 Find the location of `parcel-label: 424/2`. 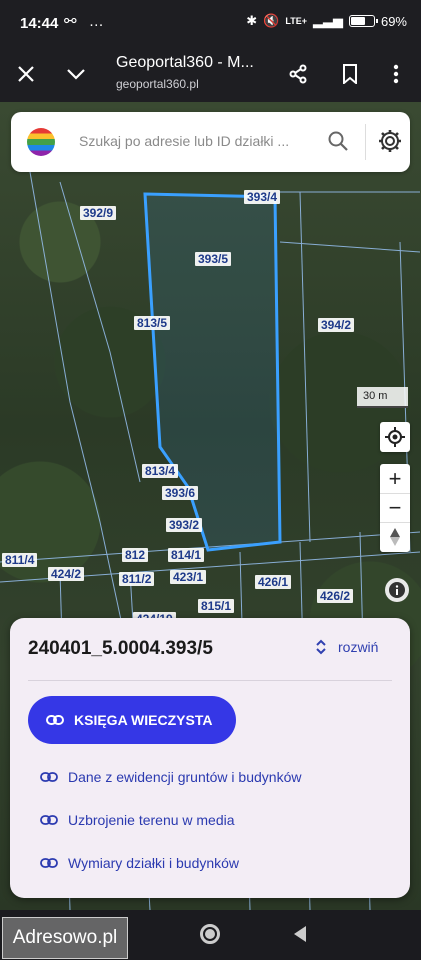

parcel-label: 424/2 is located at coordinates (66, 574).